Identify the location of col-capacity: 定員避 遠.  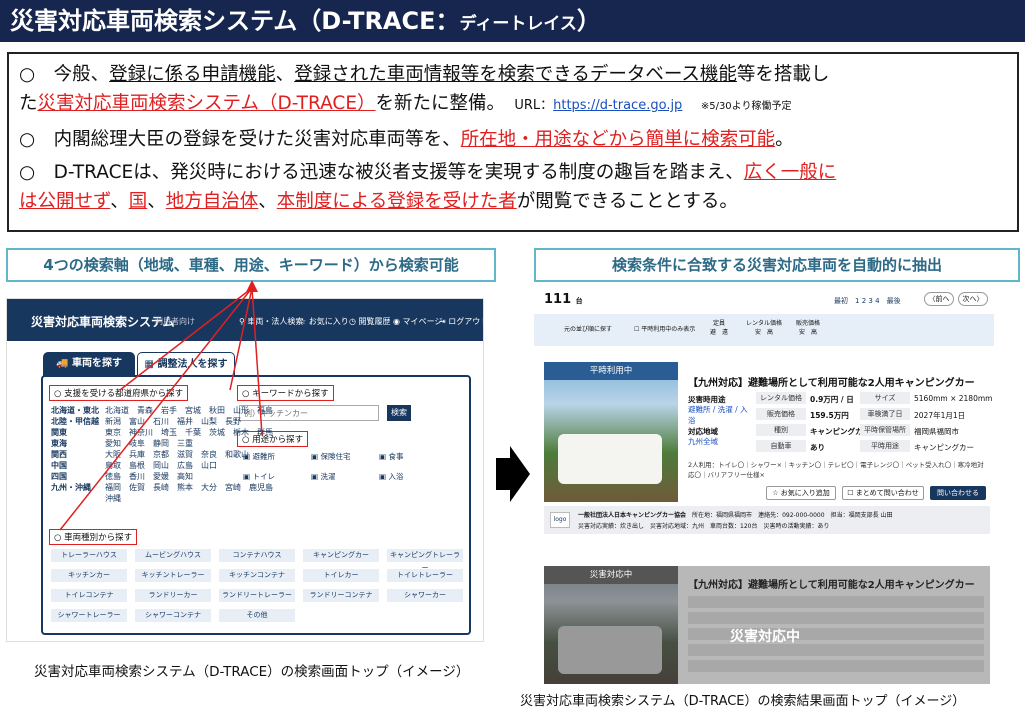
(719, 328).